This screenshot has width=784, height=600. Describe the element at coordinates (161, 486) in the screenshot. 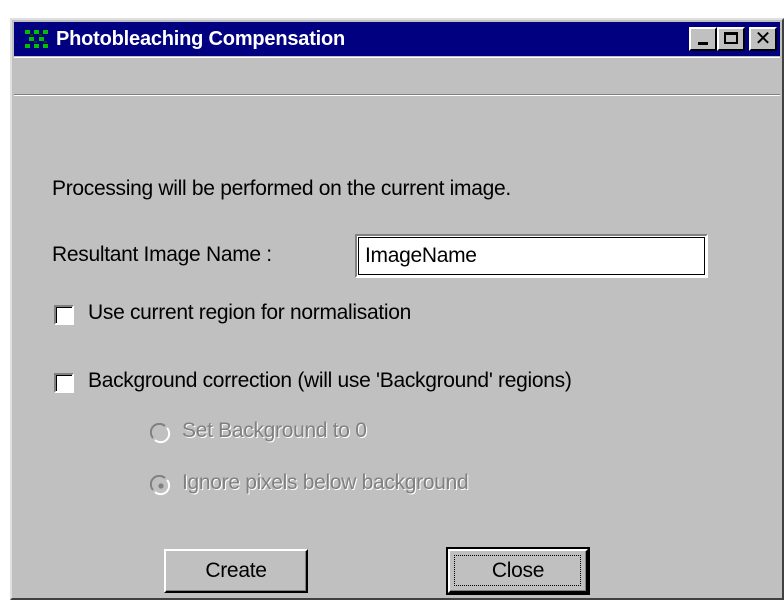

I see `ignore-pixels-radio` at that location.